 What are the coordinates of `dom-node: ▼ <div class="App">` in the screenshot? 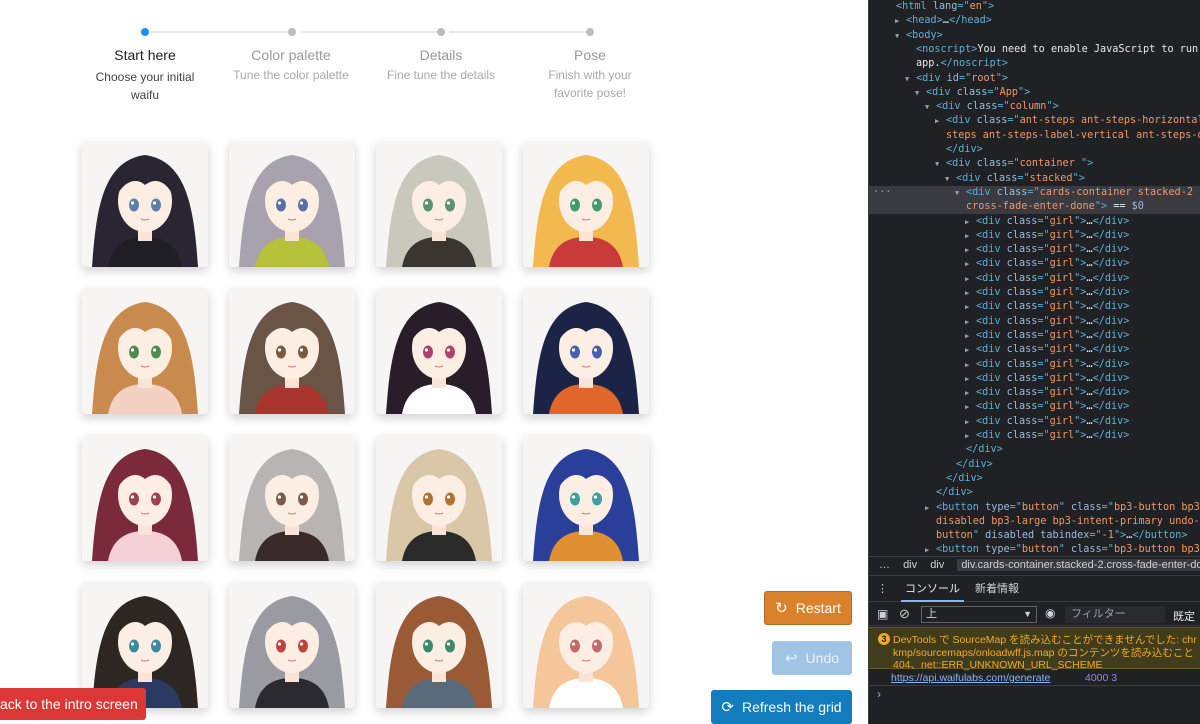 It's located at (1034, 93).